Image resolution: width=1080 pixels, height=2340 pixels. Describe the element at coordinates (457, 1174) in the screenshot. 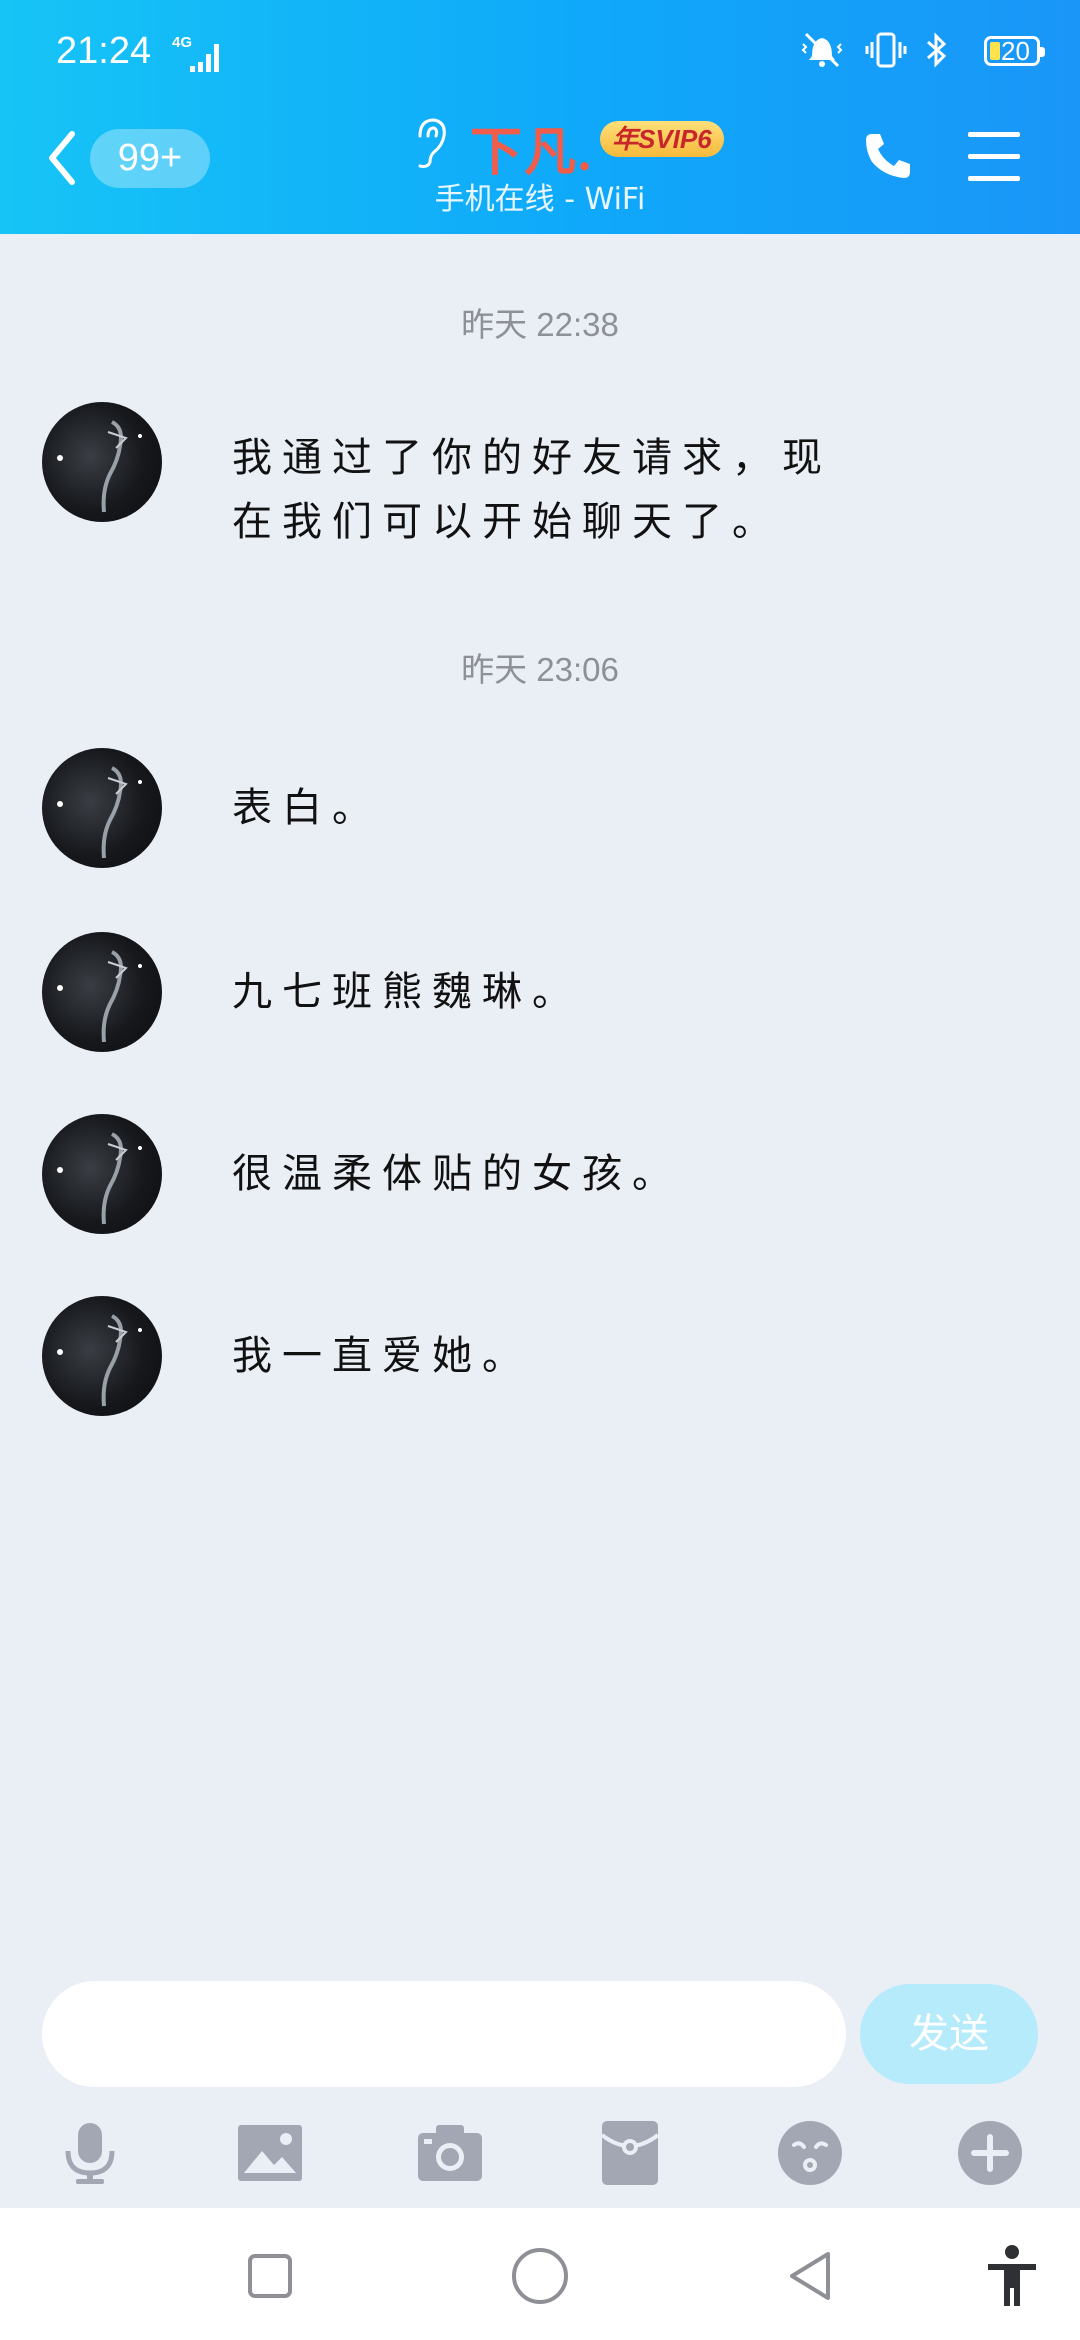

I see `message-bubble: 很温柔体贴的女孩。` at that location.